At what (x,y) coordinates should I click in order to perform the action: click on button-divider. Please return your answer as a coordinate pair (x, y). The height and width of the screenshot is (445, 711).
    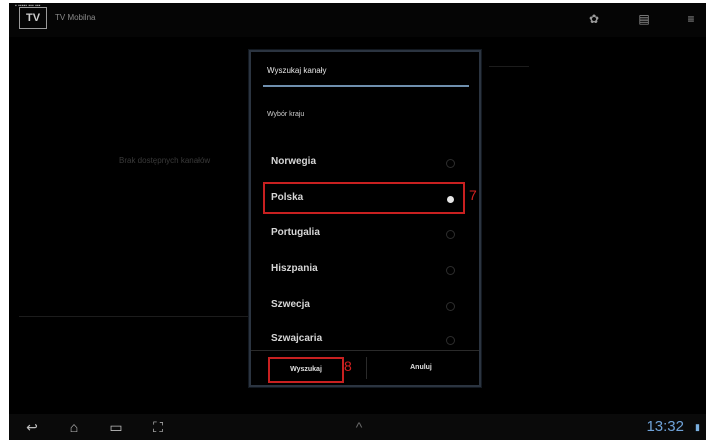
    Looking at the image, I should click on (366, 368).